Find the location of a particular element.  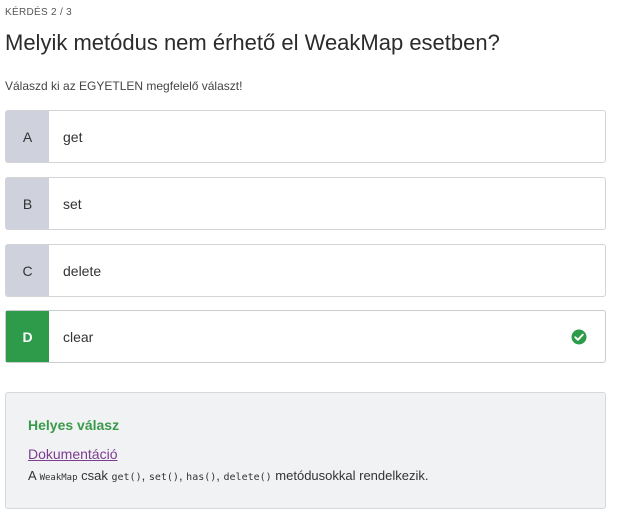

code-snippet: set() is located at coordinates (163, 477).